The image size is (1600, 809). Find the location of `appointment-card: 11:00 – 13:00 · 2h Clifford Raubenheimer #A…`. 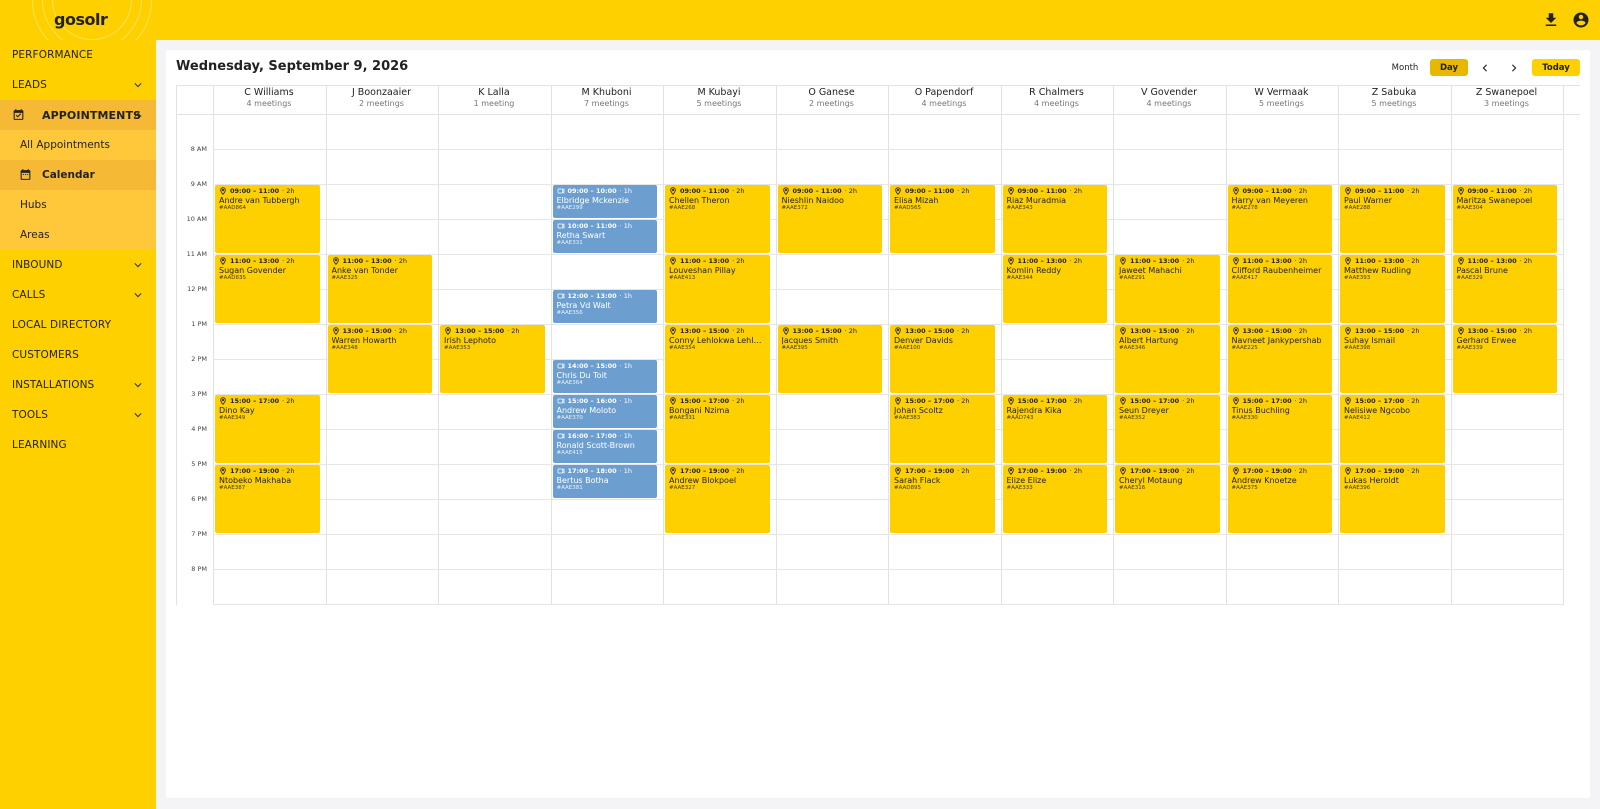

appointment-card: 11:00 – 13:00 · 2h Clifford Raubenheimer #A… is located at coordinates (1279, 289).